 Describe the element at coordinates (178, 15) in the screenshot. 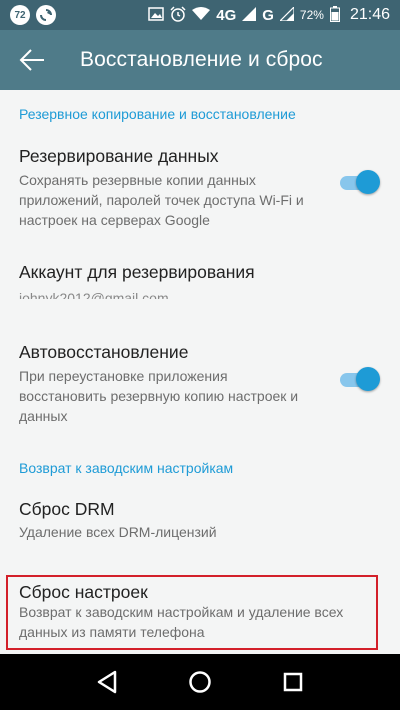

I see `alarm-icon` at that location.